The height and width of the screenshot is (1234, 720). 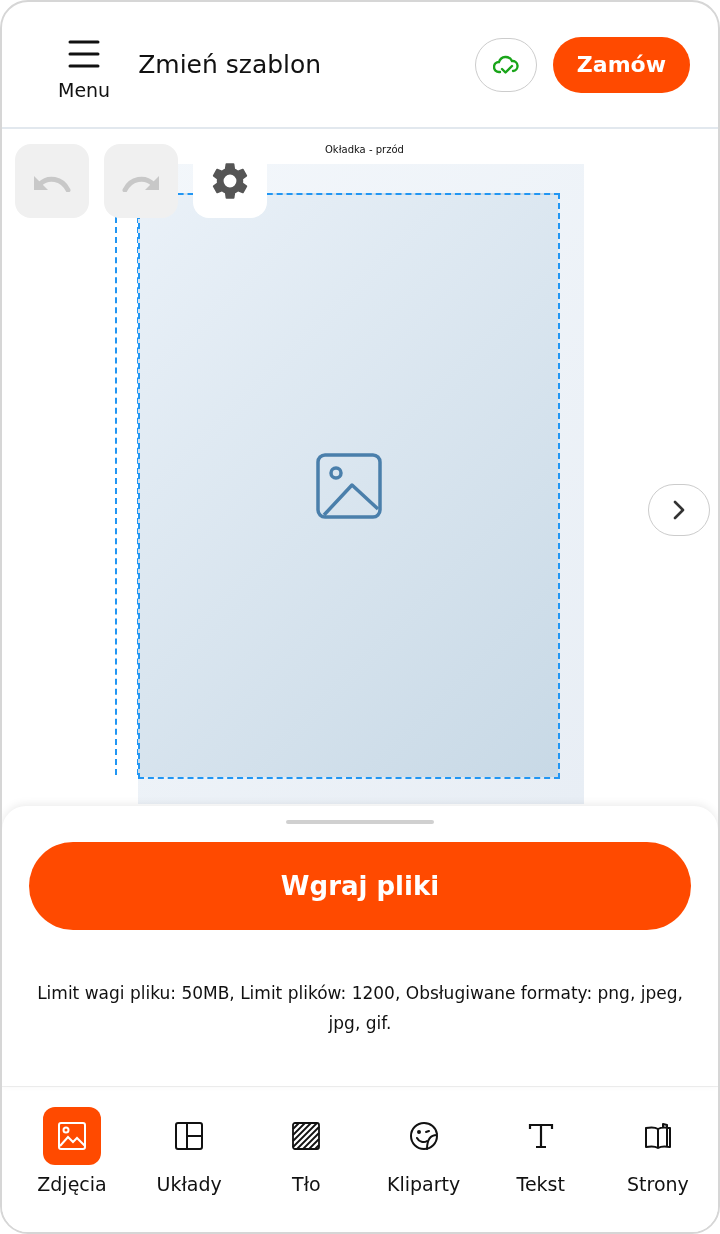 What do you see at coordinates (306, 1136) in the screenshot?
I see `hatched-square-icon` at bounding box center [306, 1136].